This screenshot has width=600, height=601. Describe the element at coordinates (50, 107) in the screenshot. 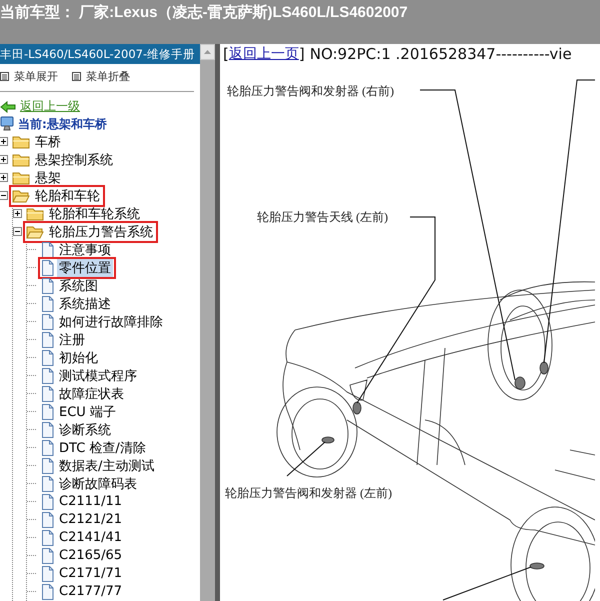

I see `back-link: 返回上一级` at that location.